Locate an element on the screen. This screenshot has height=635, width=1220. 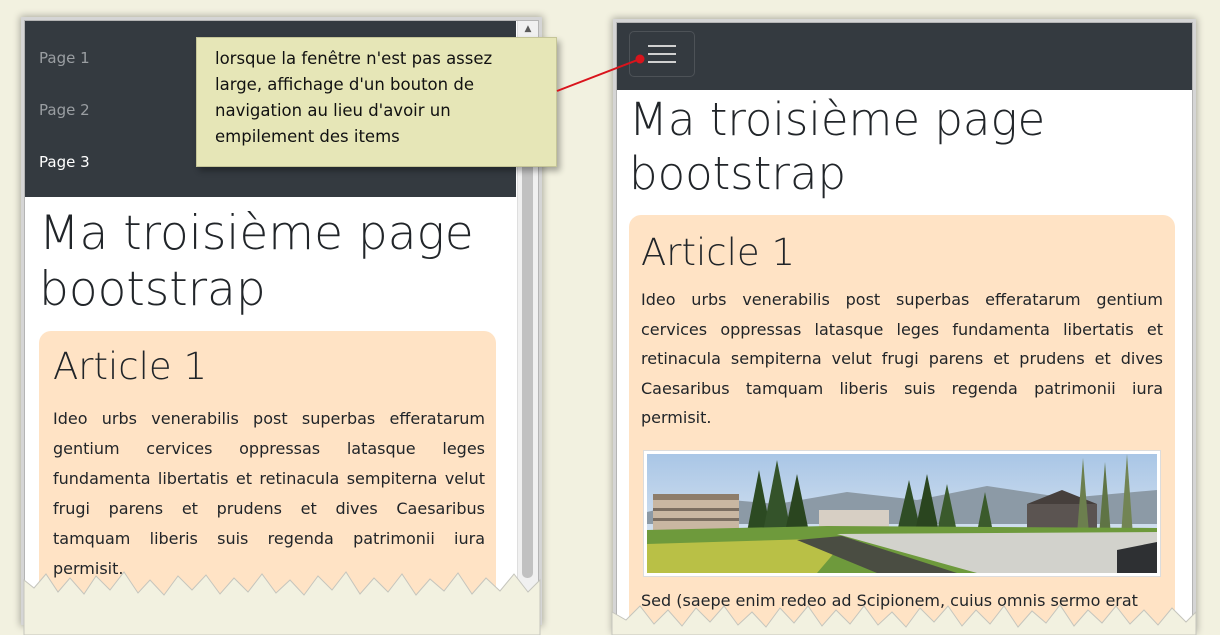
torn-edge-right is located at coordinates (904, 619).